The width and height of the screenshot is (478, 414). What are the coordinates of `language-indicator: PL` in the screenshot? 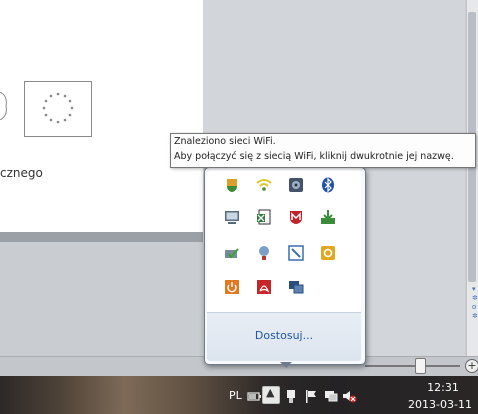 It's located at (235, 395).